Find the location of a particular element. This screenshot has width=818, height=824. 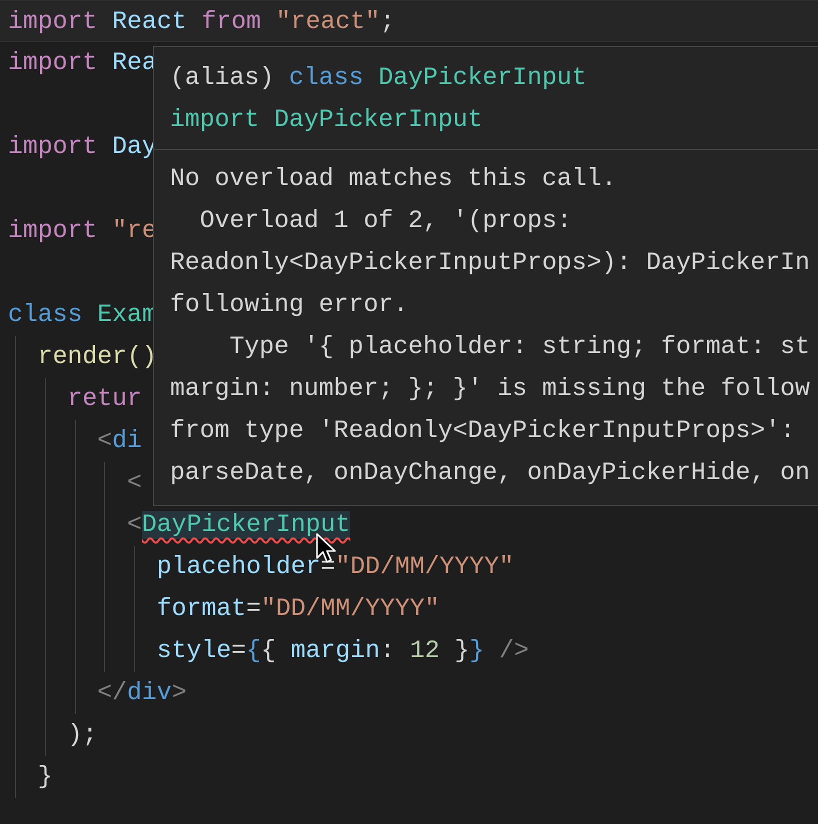

code-token: DayPickerInput is located at coordinates (482, 78).